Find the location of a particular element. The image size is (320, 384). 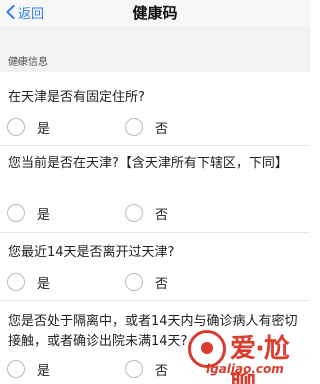

q1-option-yes: 是 is located at coordinates (28, 127).